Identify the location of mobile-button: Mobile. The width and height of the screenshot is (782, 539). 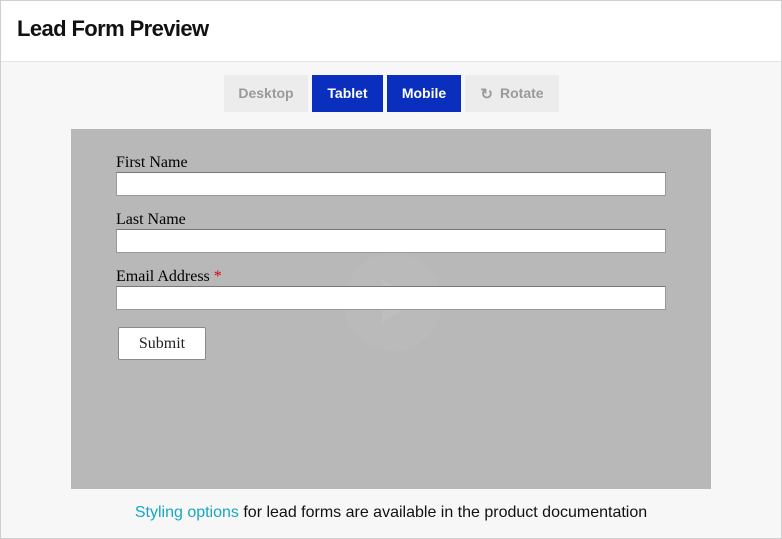
(424, 93).